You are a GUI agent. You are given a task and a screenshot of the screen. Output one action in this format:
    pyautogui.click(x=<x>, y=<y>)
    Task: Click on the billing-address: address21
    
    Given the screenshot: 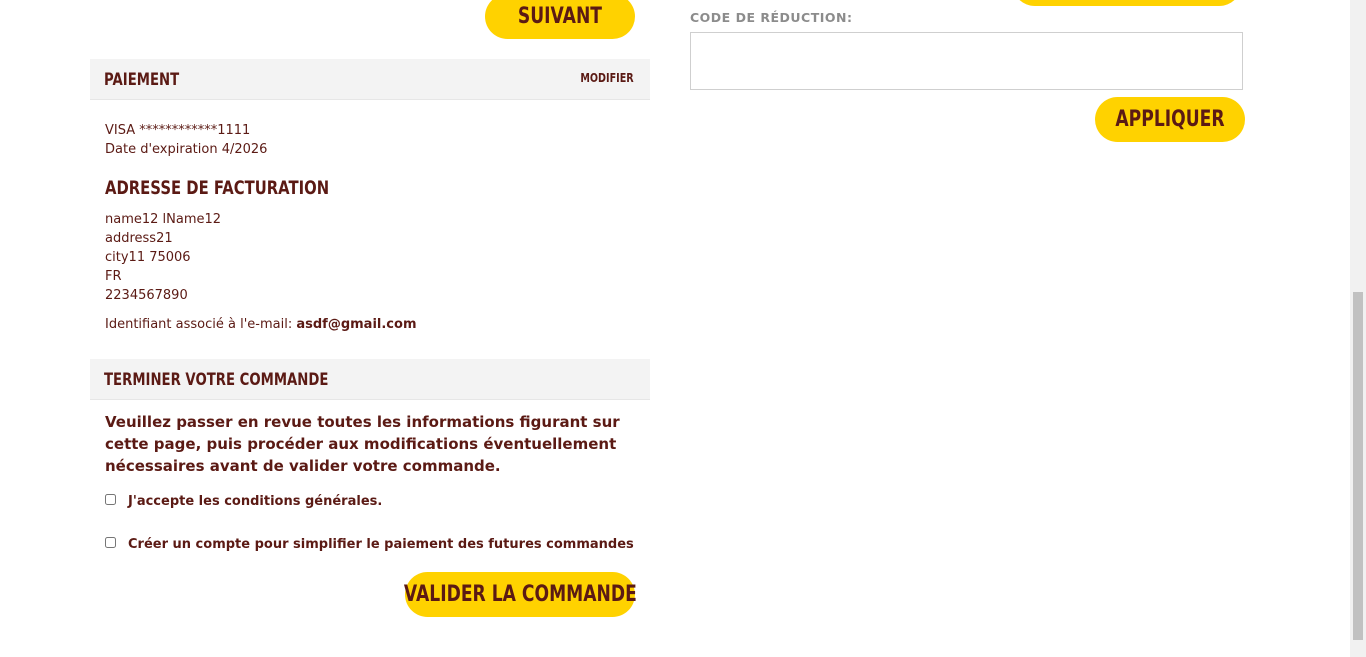 What is the action you would take?
    pyautogui.click(x=139, y=238)
    